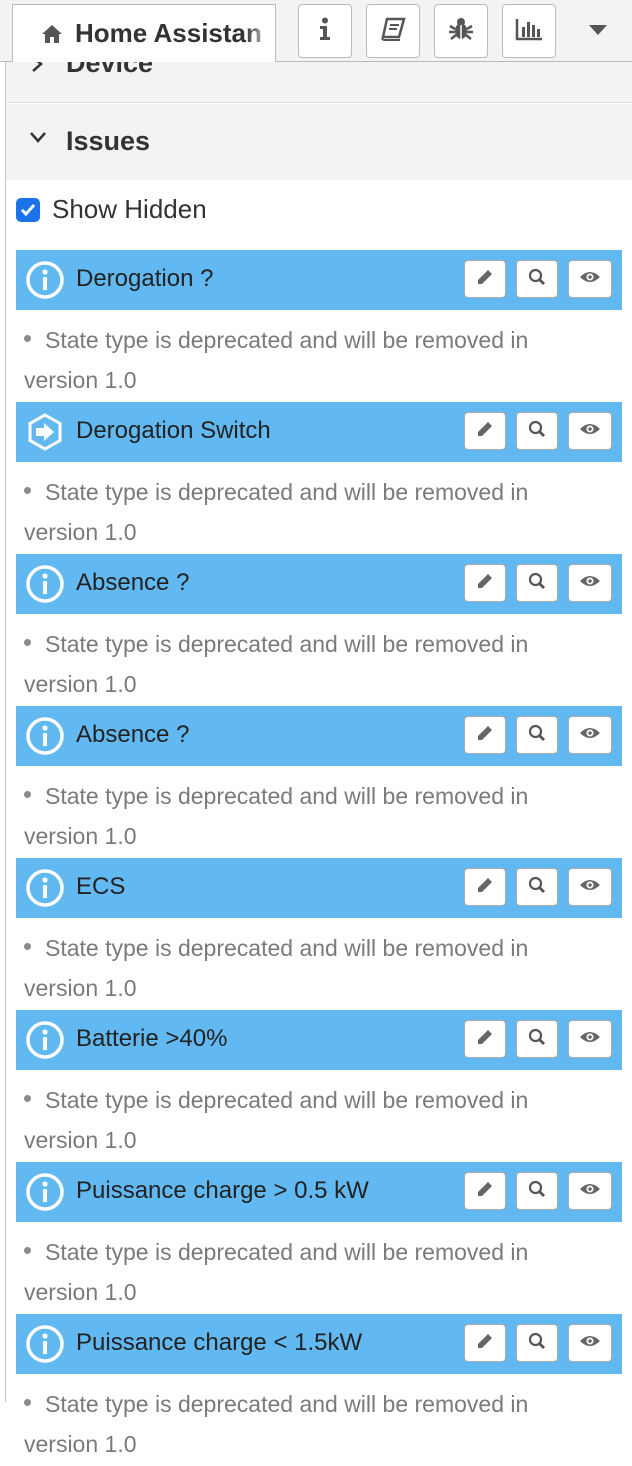 The image size is (632, 1466). Describe the element at coordinates (319, 280) in the screenshot. I see `issue-header: Derogation ?` at that location.